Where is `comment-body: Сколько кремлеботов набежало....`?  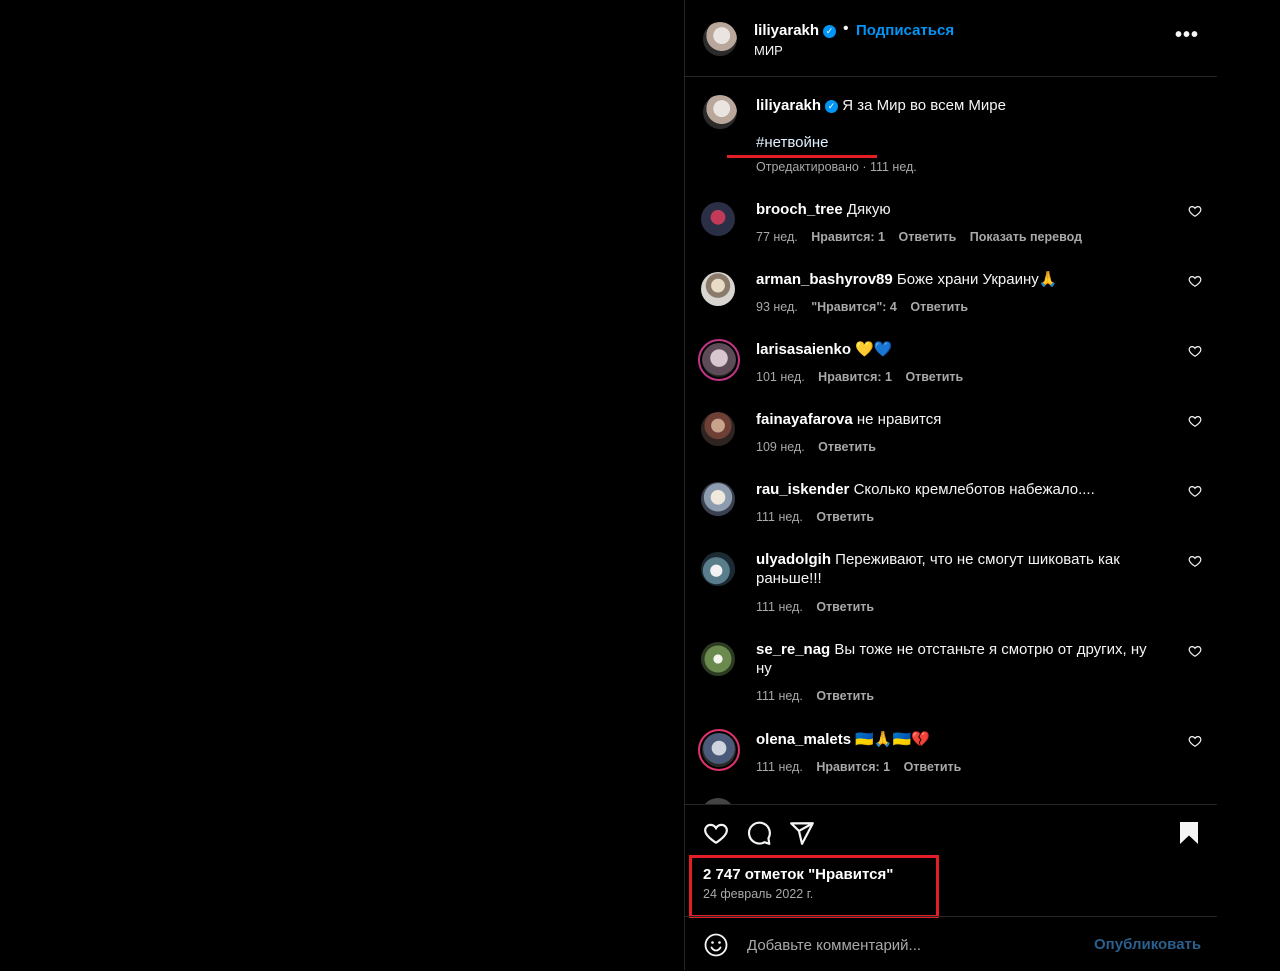
comment-body: Сколько кремлеботов набежало.... is located at coordinates (974, 489).